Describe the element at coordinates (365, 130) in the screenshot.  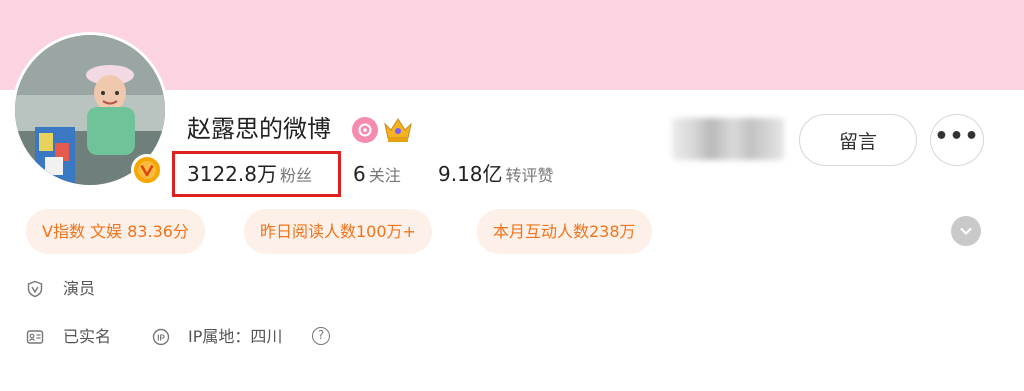
I see `rank-badge-icon` at that location.